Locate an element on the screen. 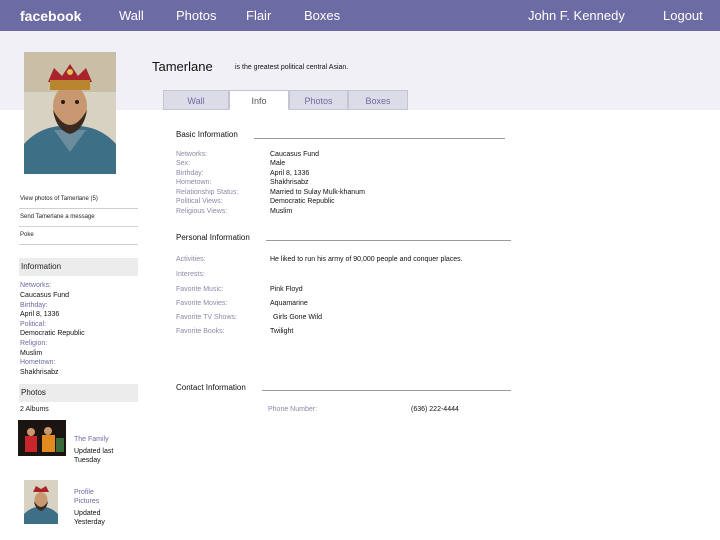  info-networks-value: Caucasus Fund is located at coordinates (44, 295).